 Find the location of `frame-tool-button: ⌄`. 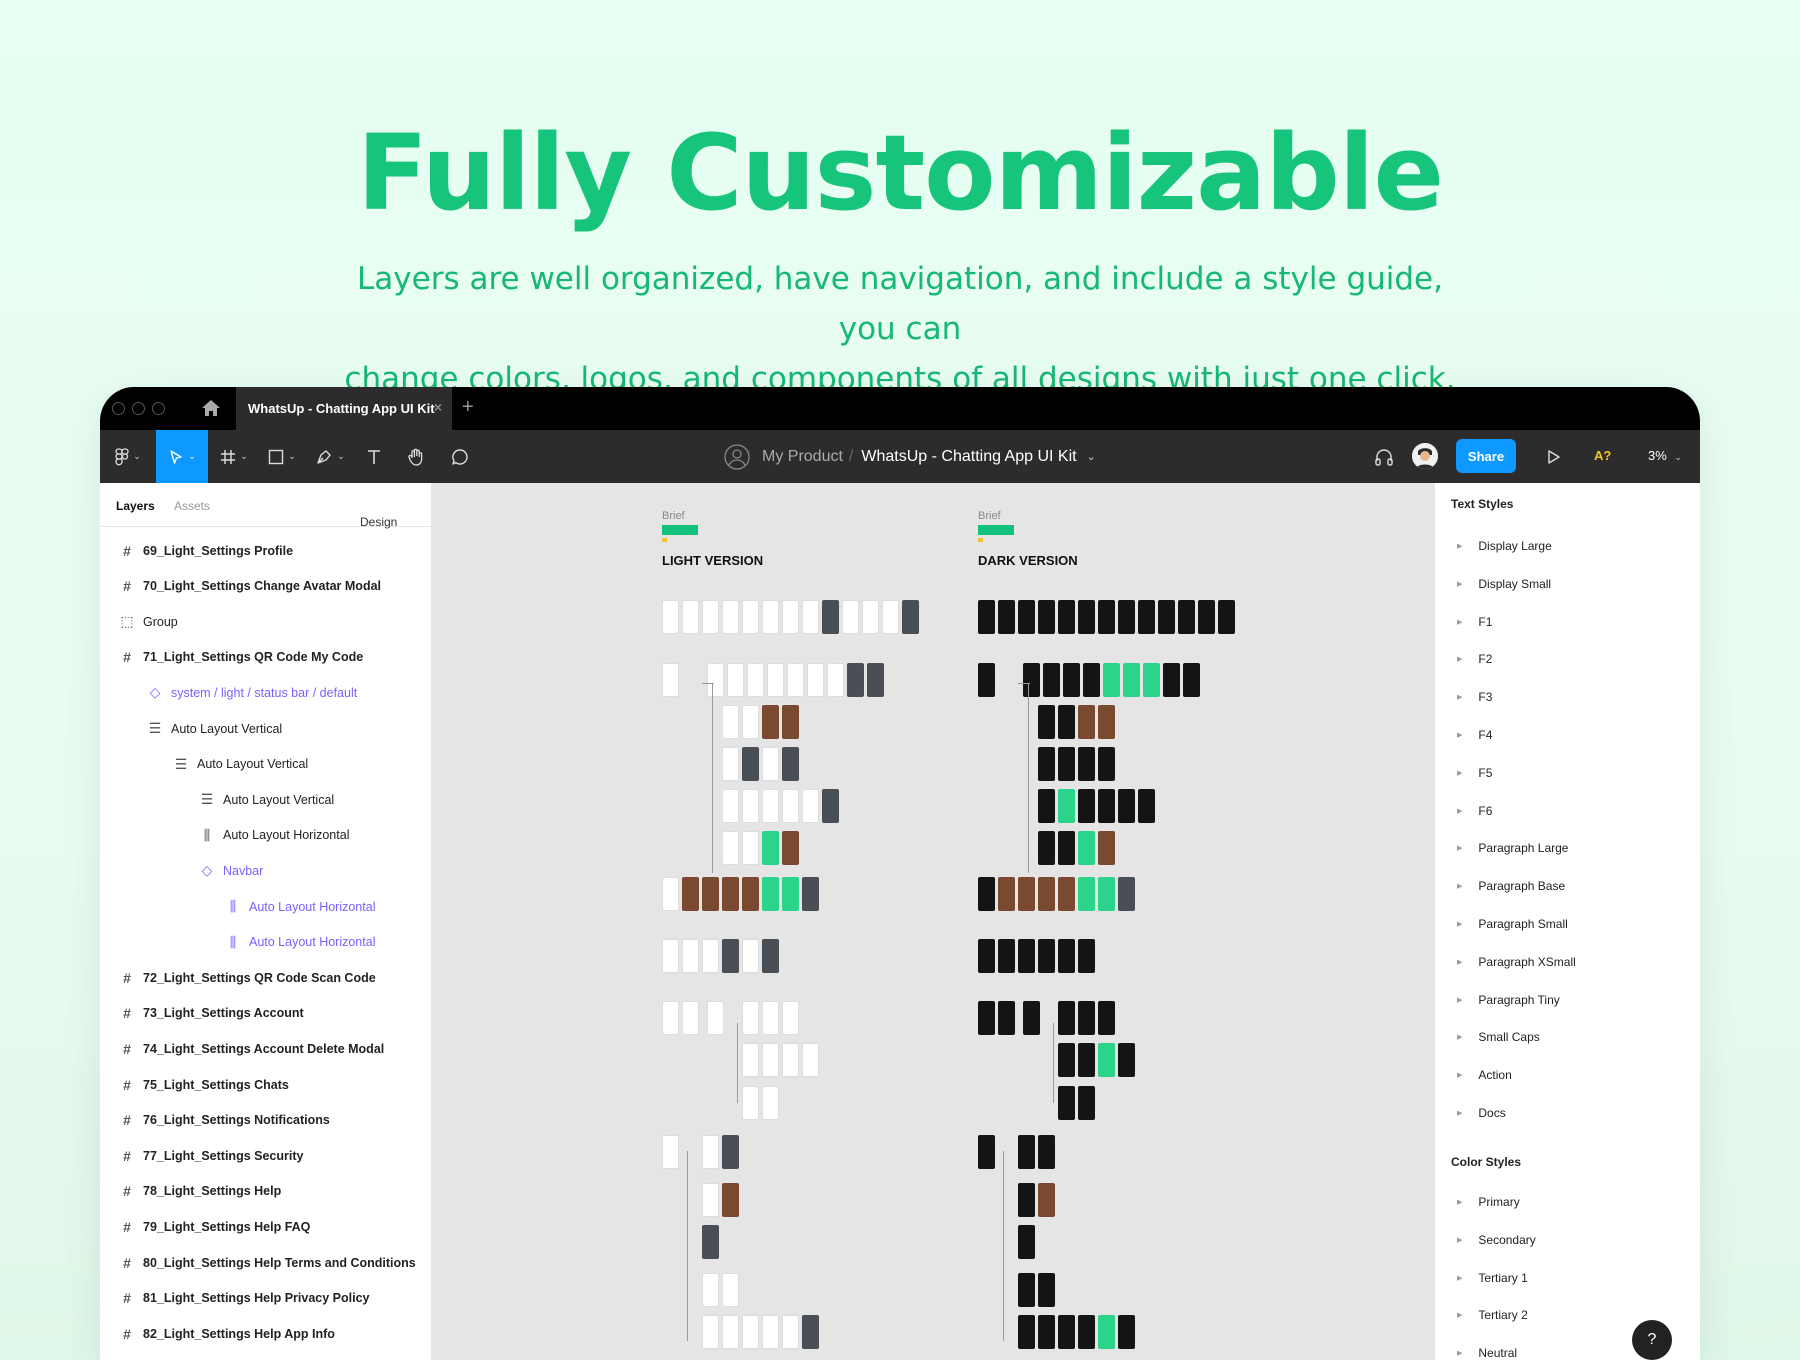

frame-tool-button: ⌄ is located at coordinates (234, 456).